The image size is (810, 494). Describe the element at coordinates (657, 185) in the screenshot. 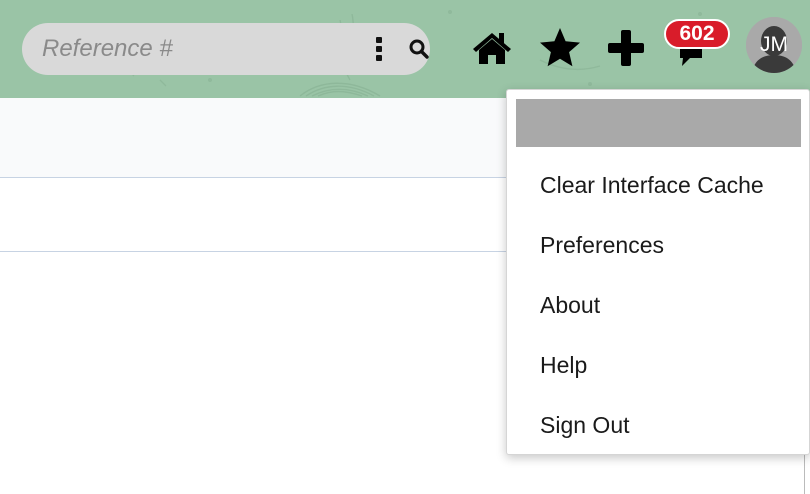

I see `menu-item-clear-interface-cache: Clear Interface Cache` at that location.